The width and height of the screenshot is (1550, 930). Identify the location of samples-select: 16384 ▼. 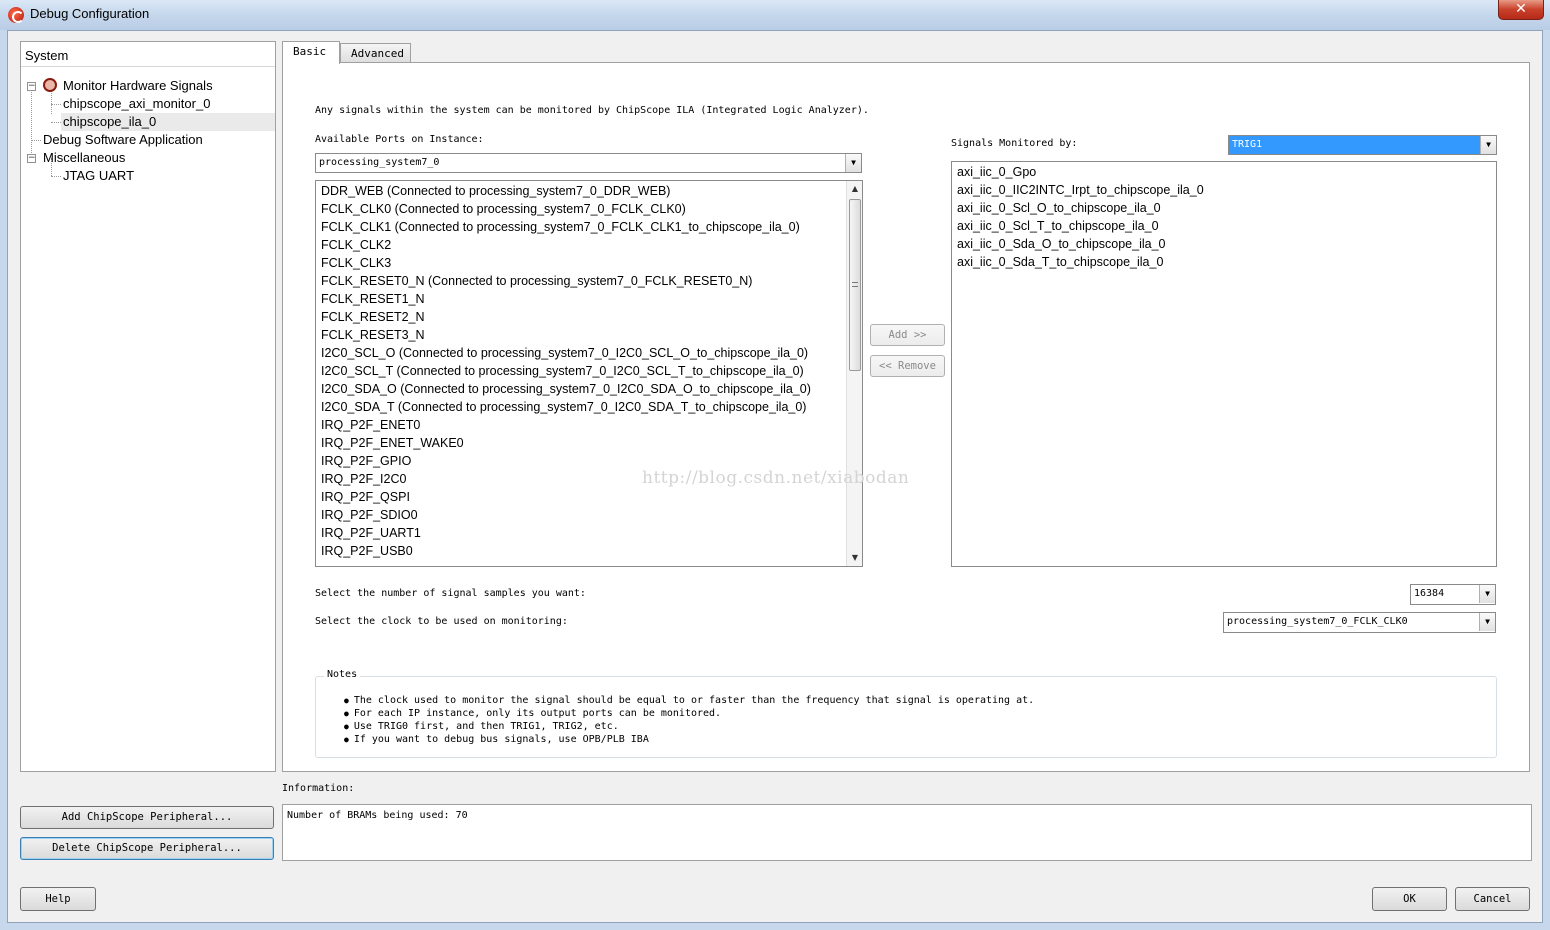
(1453, 594).